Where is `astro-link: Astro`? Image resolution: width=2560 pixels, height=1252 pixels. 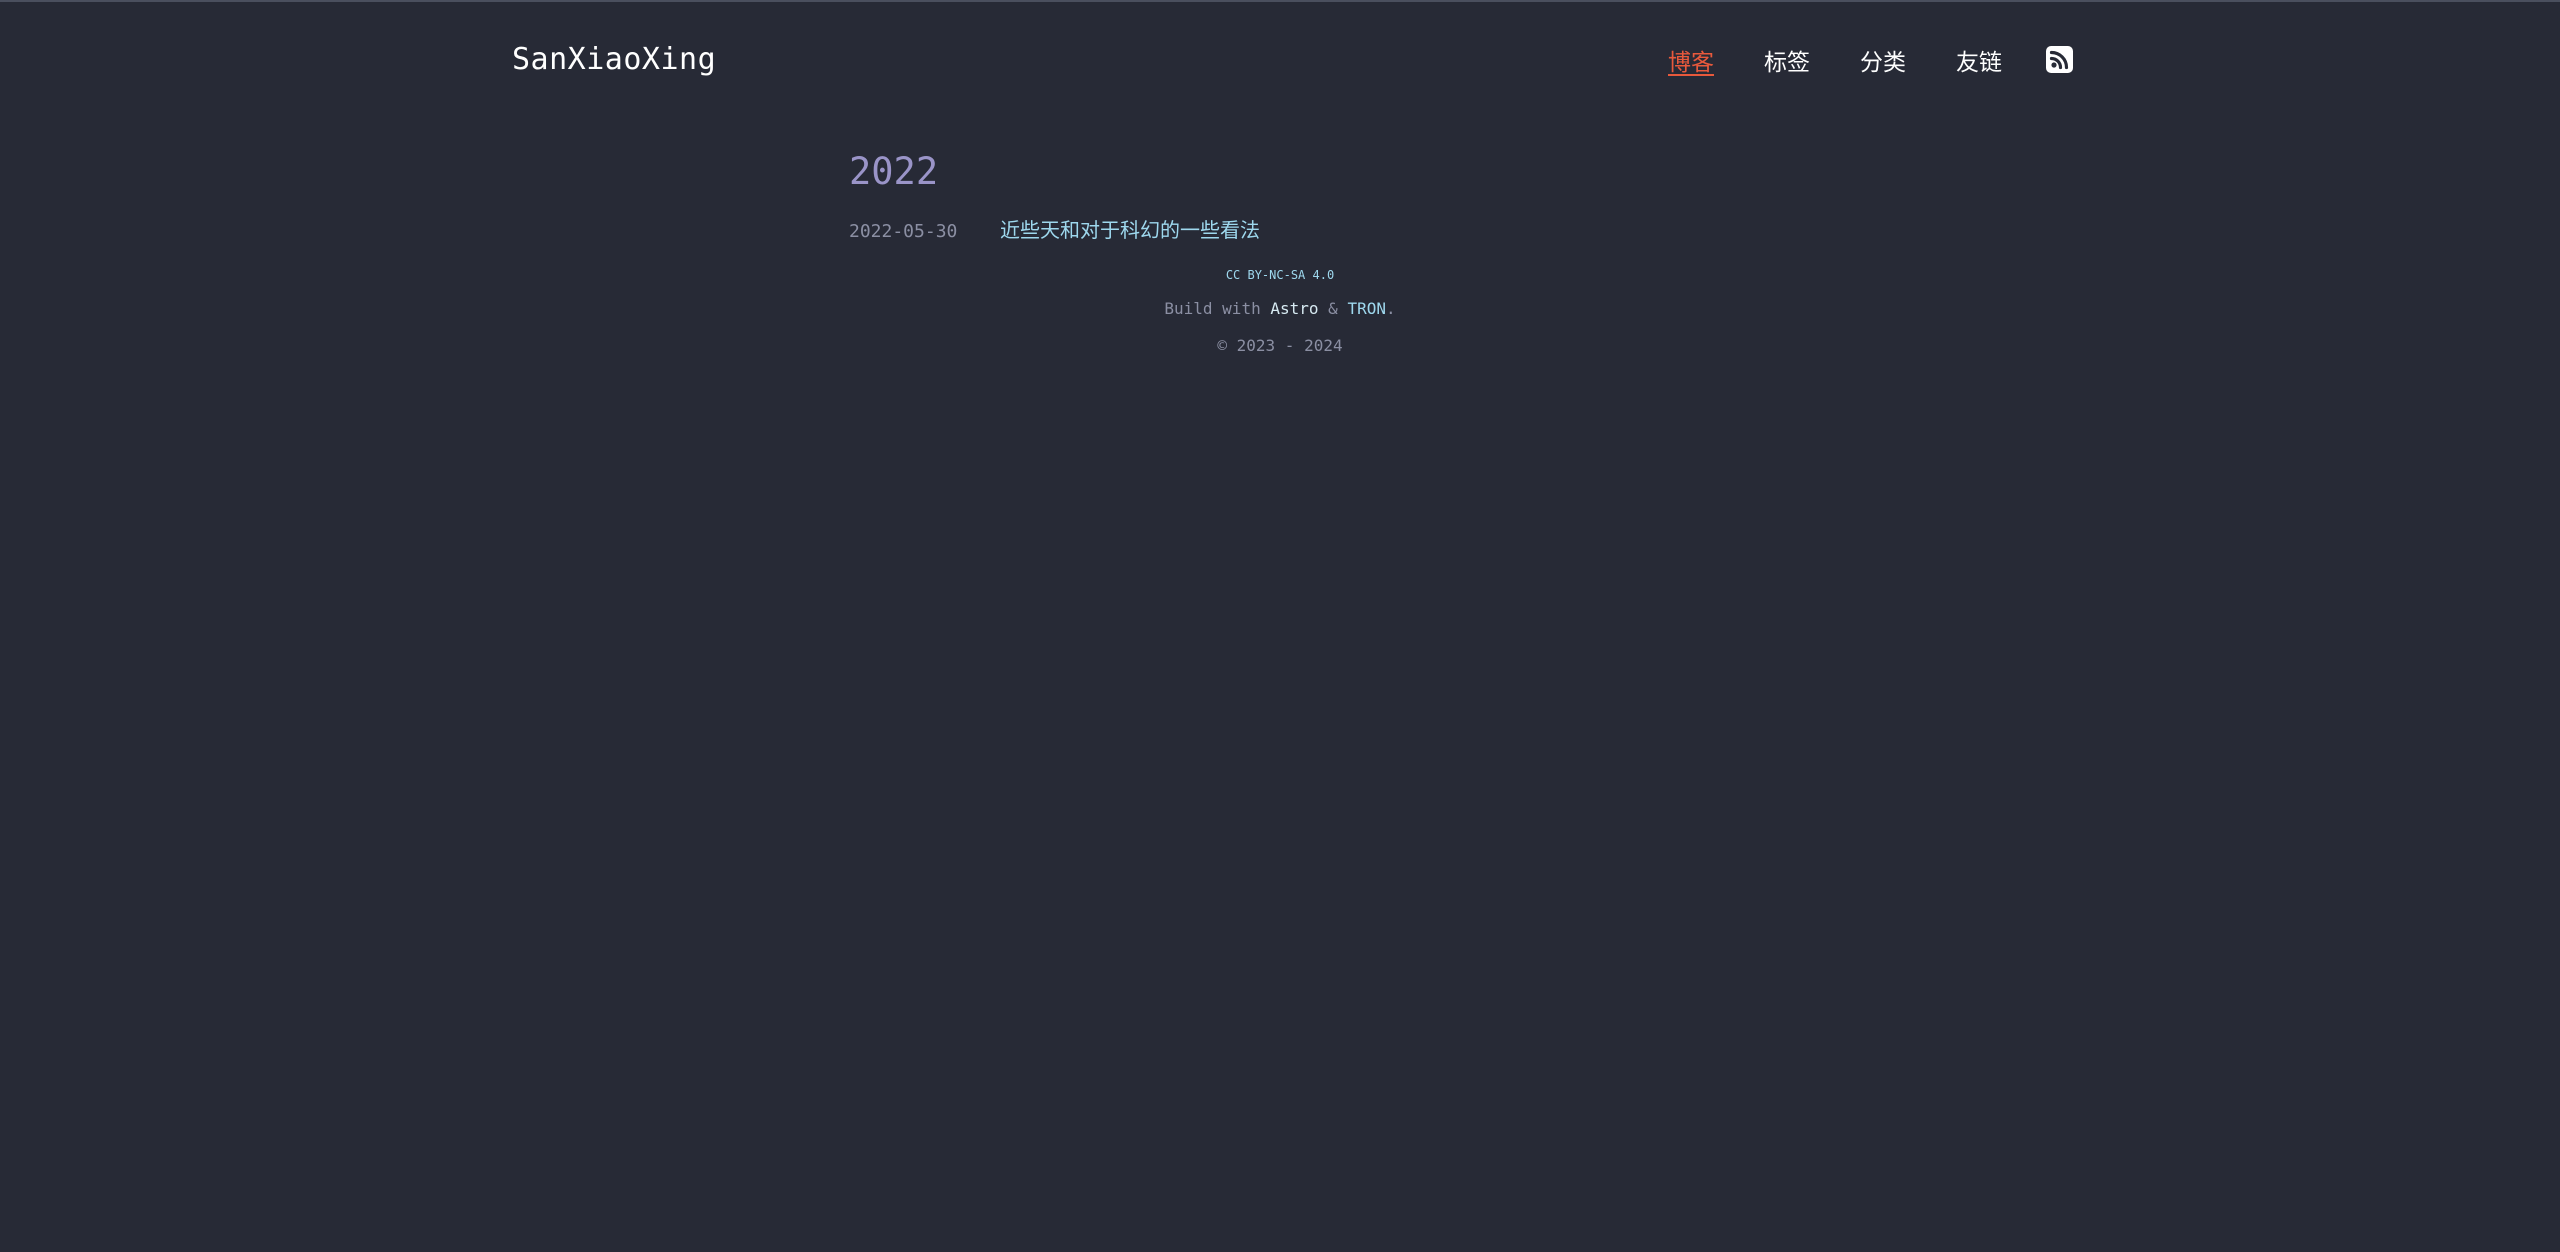
astro-link: Astro is located at coordinates (1294, 308).